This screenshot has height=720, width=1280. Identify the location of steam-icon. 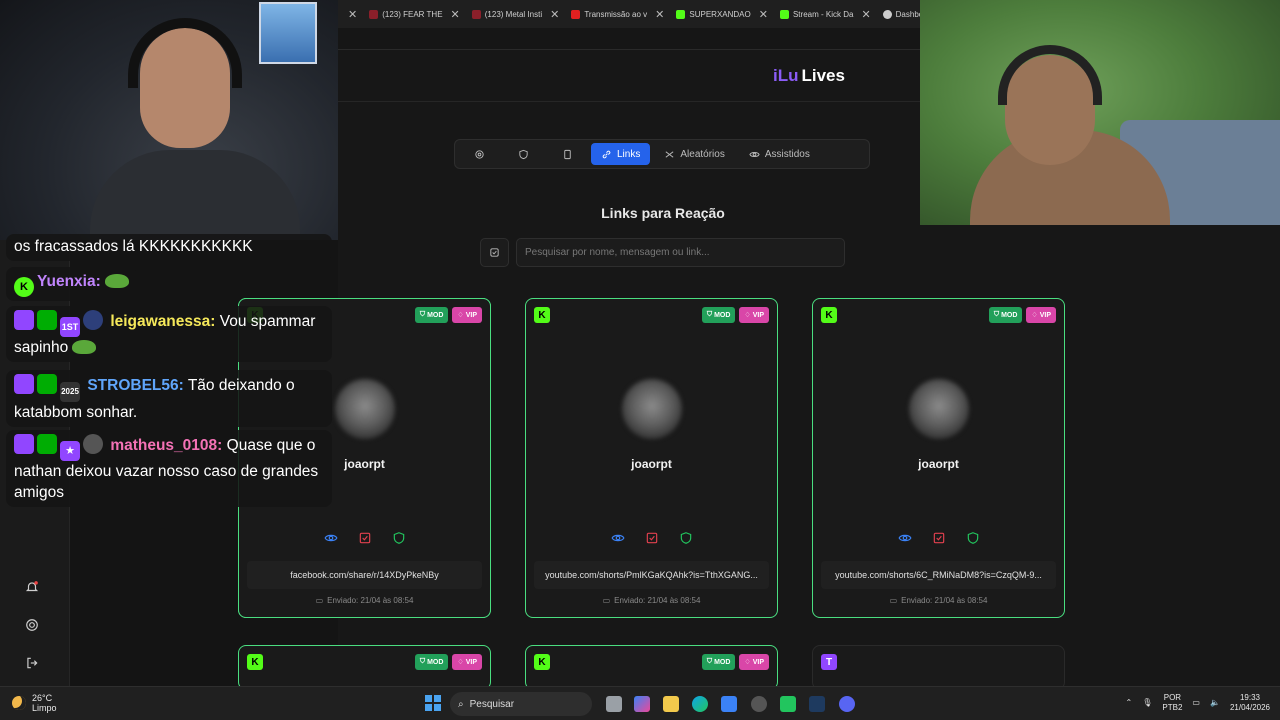
(817, 704).